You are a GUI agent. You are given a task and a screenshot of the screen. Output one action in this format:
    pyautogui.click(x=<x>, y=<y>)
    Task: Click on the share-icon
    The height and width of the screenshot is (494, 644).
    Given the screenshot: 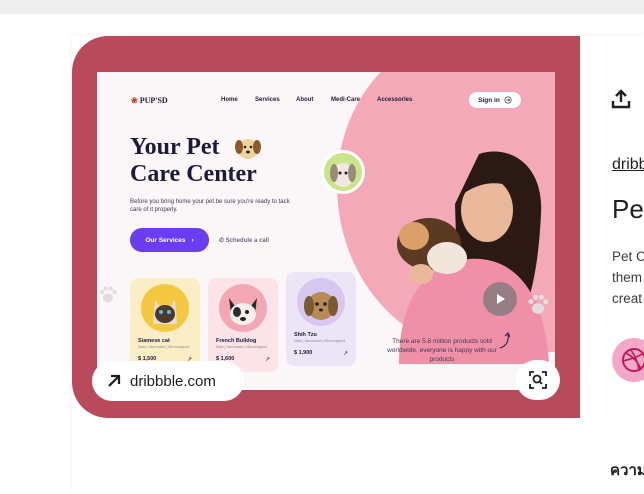 What is the action you would take?
    pyautogui.click(x=621, y=99)
    